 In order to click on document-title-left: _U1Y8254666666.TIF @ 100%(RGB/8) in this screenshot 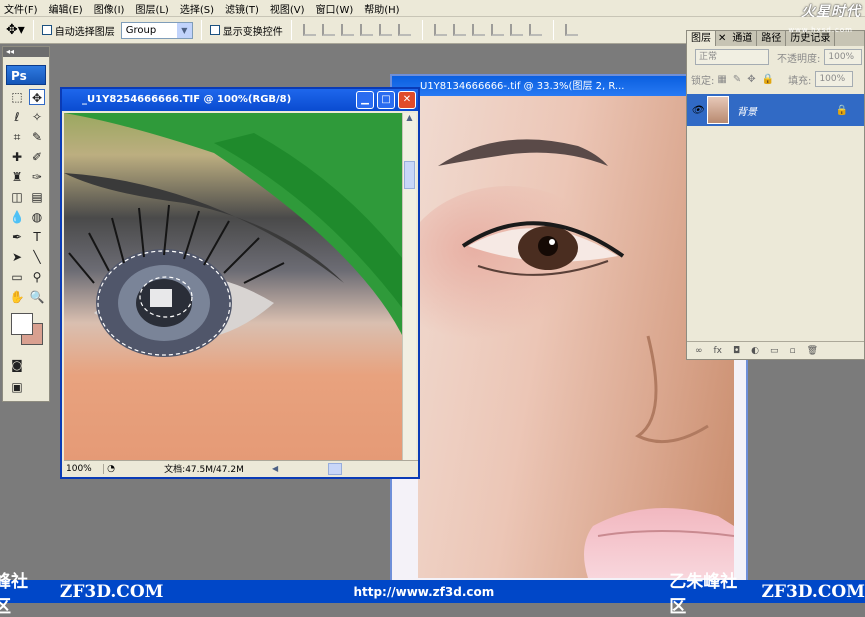, I will do `click(187, 99)`.